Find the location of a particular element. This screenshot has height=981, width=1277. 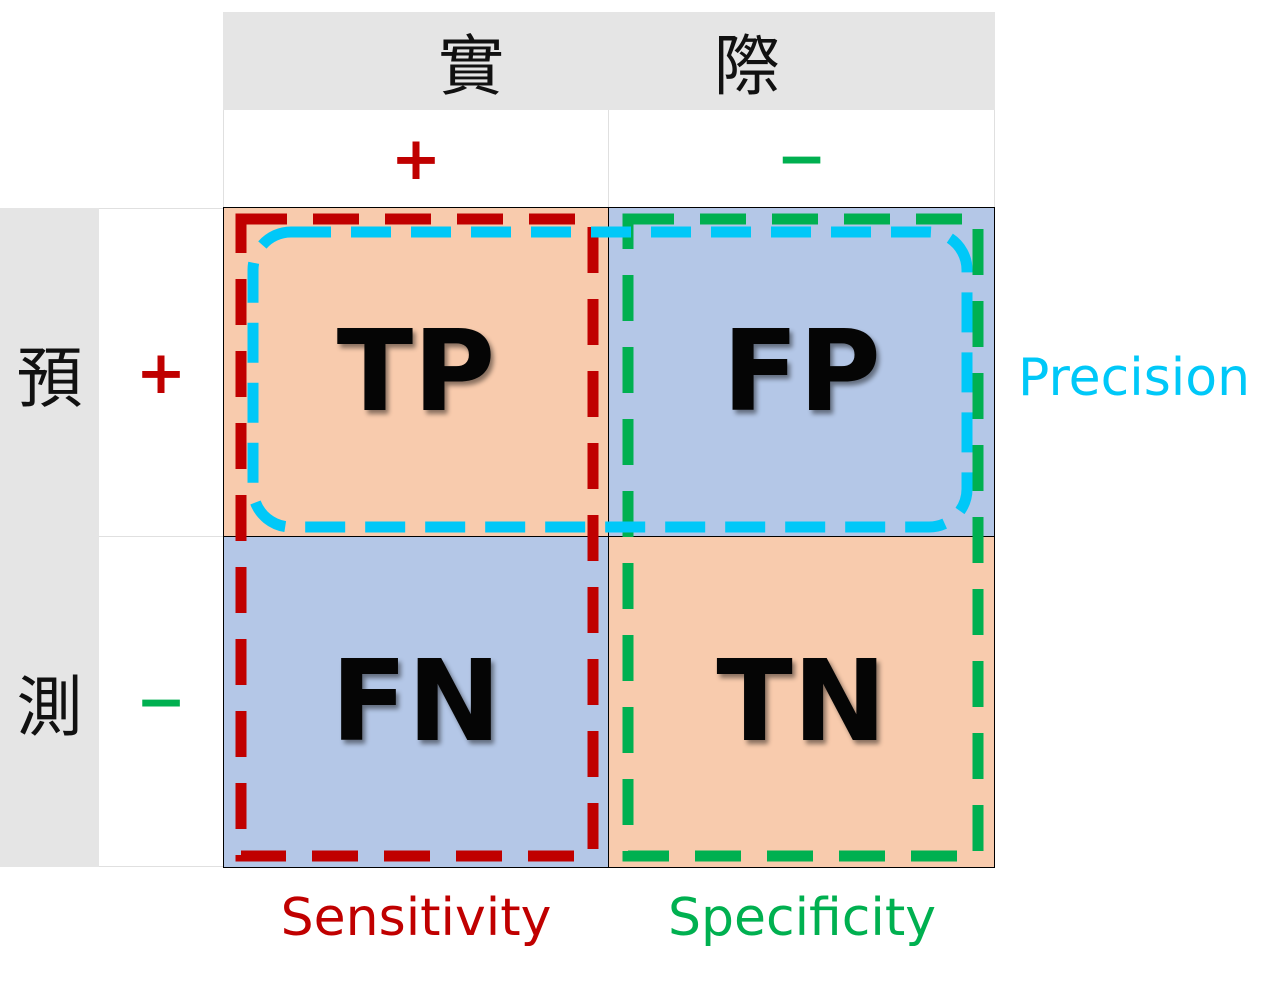

cell-fn: FN is located at coordinates (416, 702).